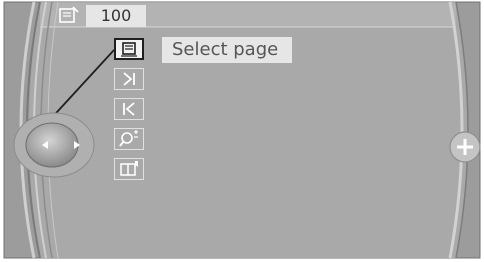 This screenshot has width=484, height=262. What do you see at coordinates (69, 14) in the screenshot?
I see `book-page-icon` at bounding box center [69, 14].